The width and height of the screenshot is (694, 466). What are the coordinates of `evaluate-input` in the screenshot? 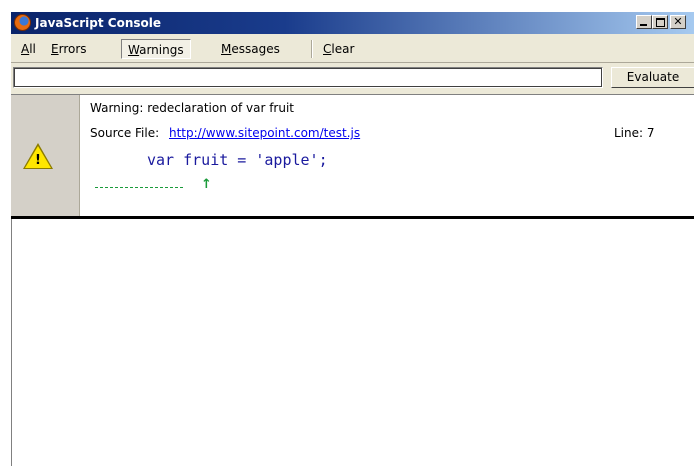 It's located at (308, 77).